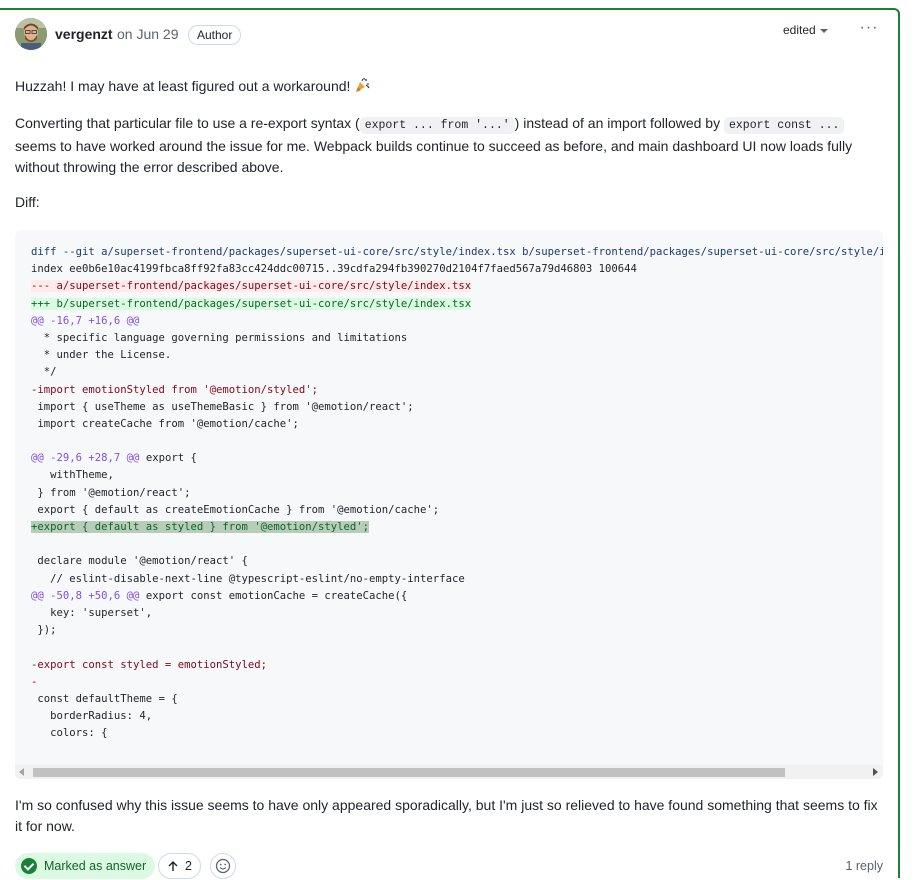 The height and width of the screenshot is (880, 921). What do you see at coordinates (104, 698) in the screenshot?
I see `diff-line-text: const defaultTheme = {` at bounding box center [104, 698].